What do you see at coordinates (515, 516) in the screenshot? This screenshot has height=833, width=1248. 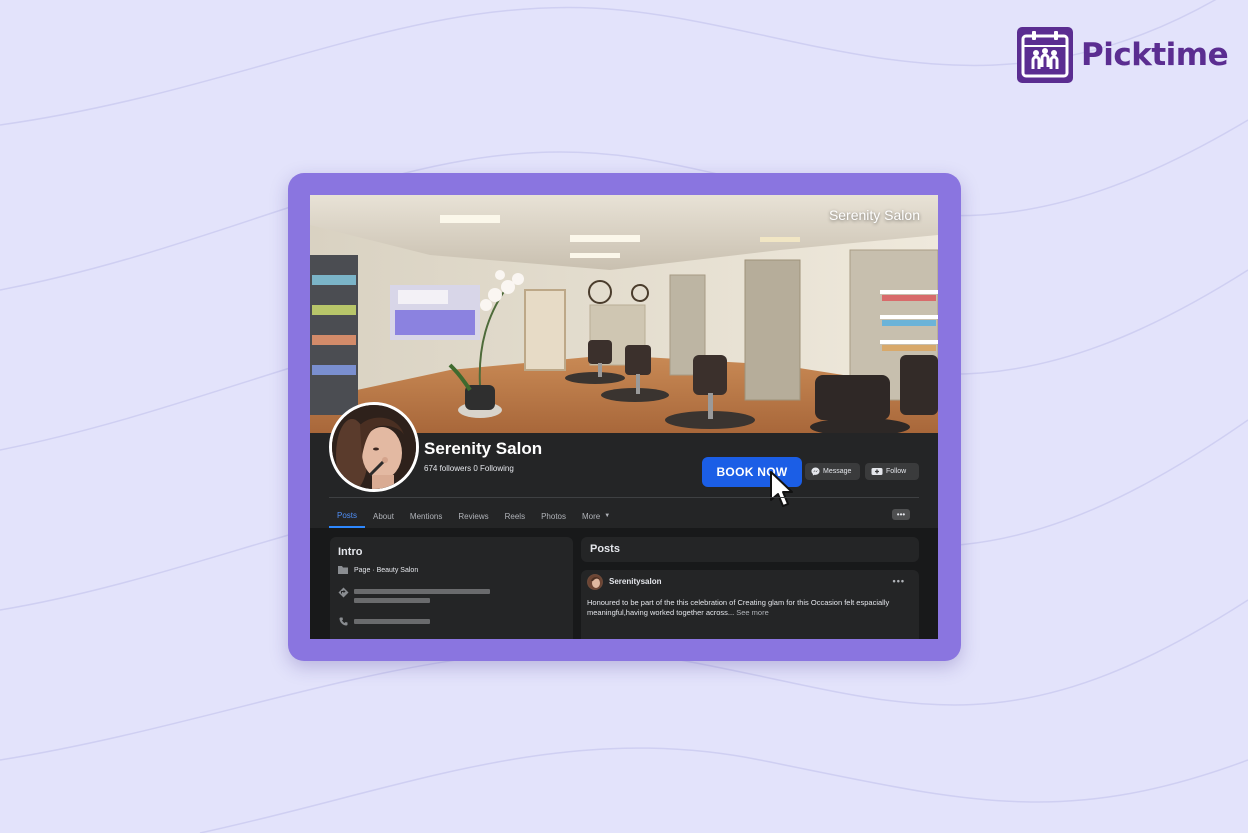 I see `tab-reels: Reels` at bounding box center [515, 516].